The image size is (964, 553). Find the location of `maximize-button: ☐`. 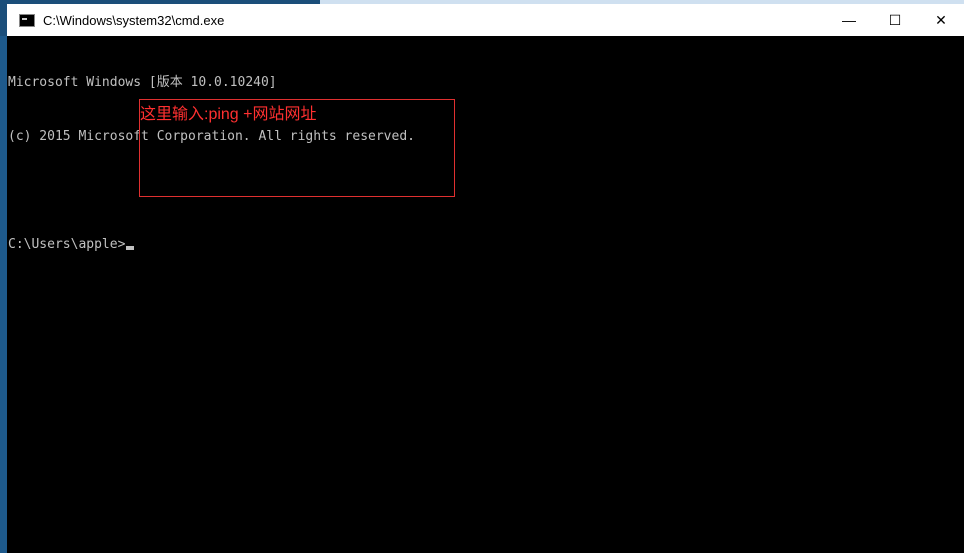

maximize-button: ☐ is located at coordinates (895, 20).